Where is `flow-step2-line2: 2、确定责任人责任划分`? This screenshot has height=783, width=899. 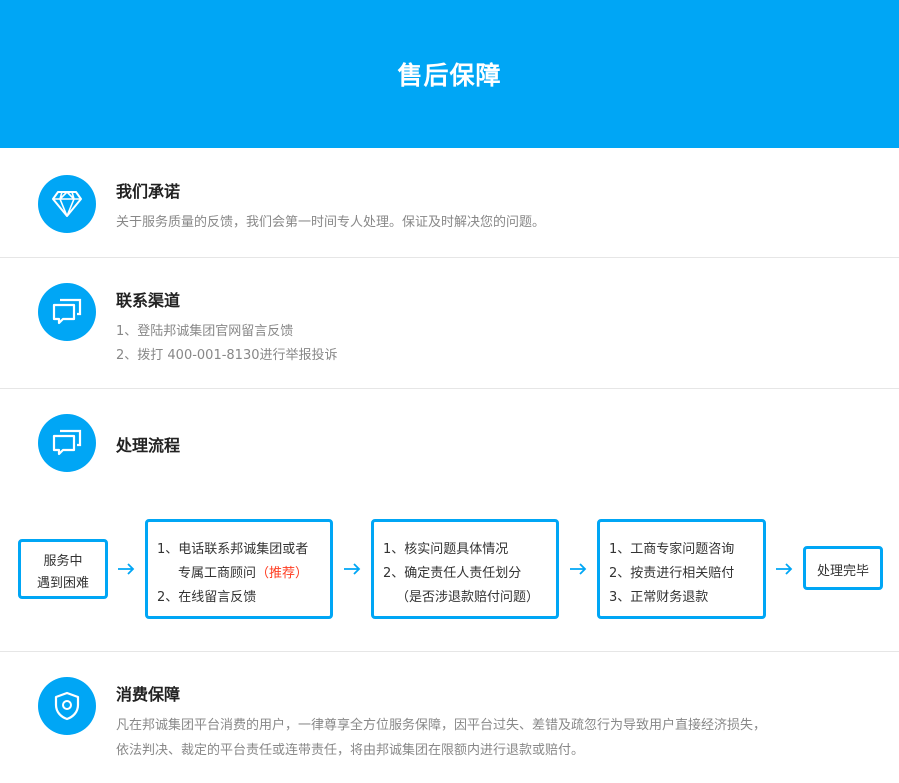 flow-step2-line2: 2、确定责任人责任划分 is located at coordinates (452, 573).